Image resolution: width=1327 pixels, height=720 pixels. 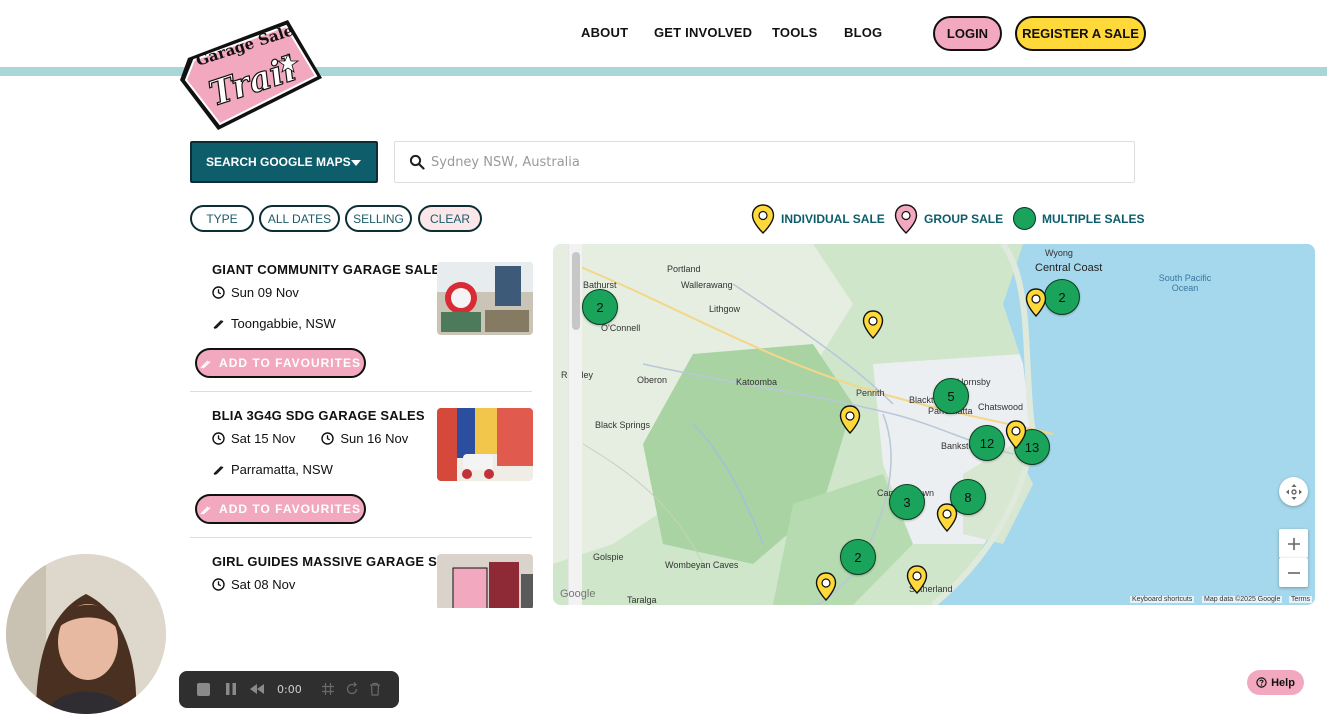 I want to click on filter-type: TYPE, so click(x=222, y=218).